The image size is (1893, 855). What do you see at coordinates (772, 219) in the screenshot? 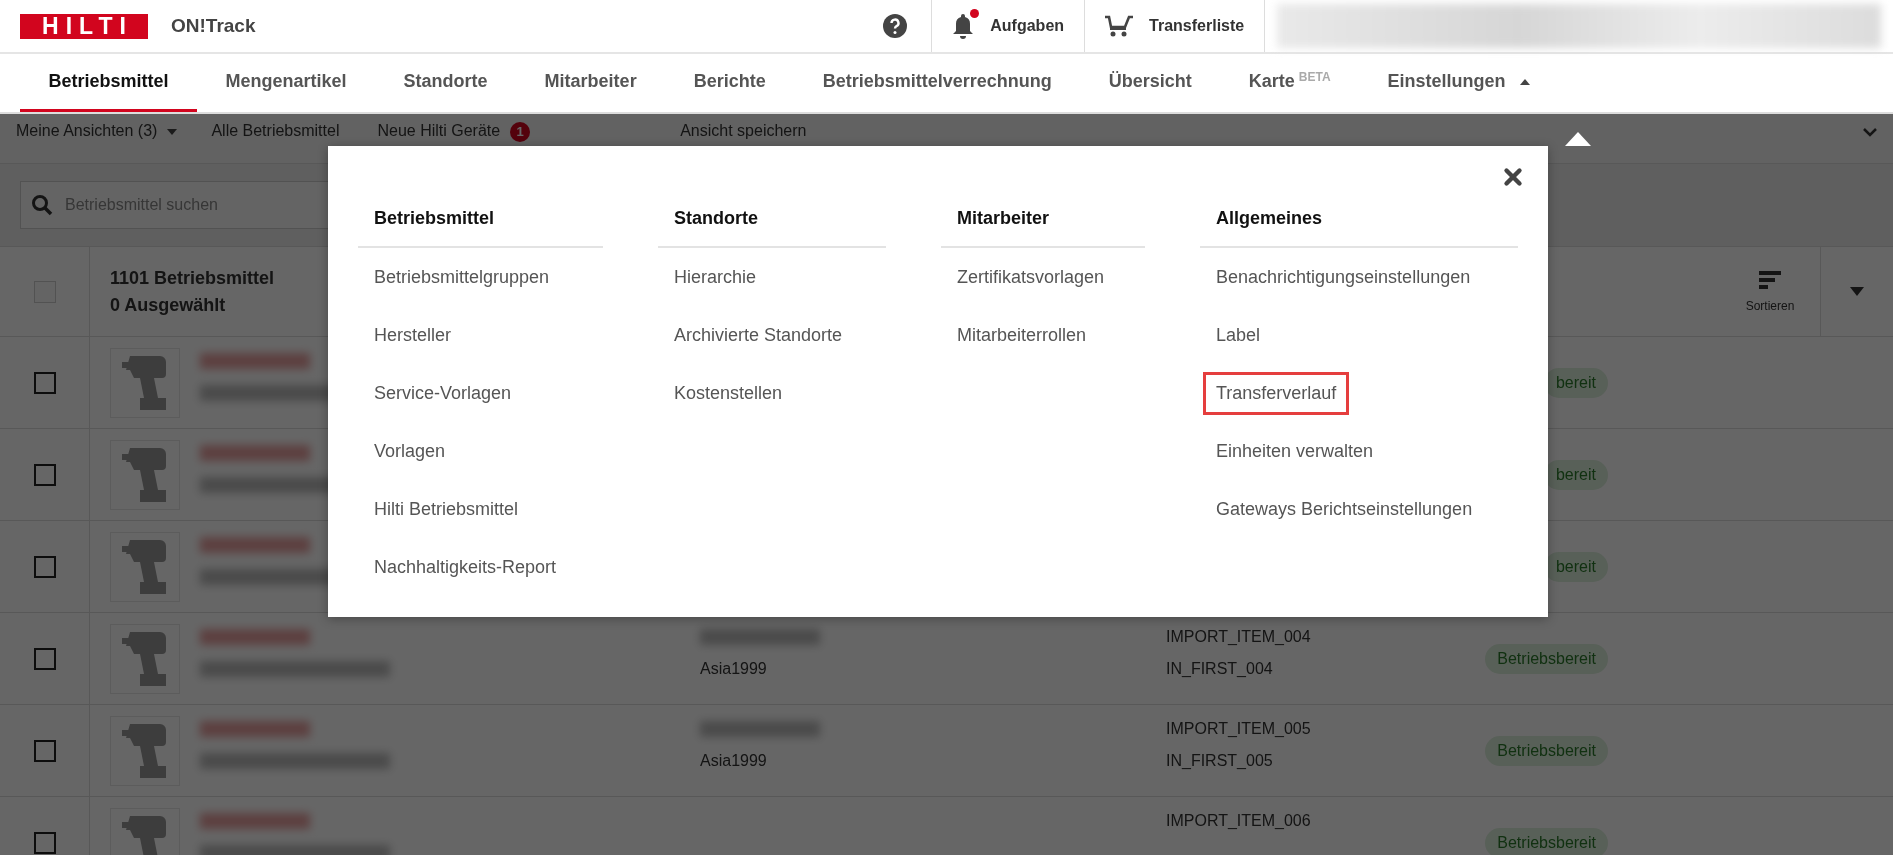
I see `menu-heading: Standorte` at bounding box center [772, 219].